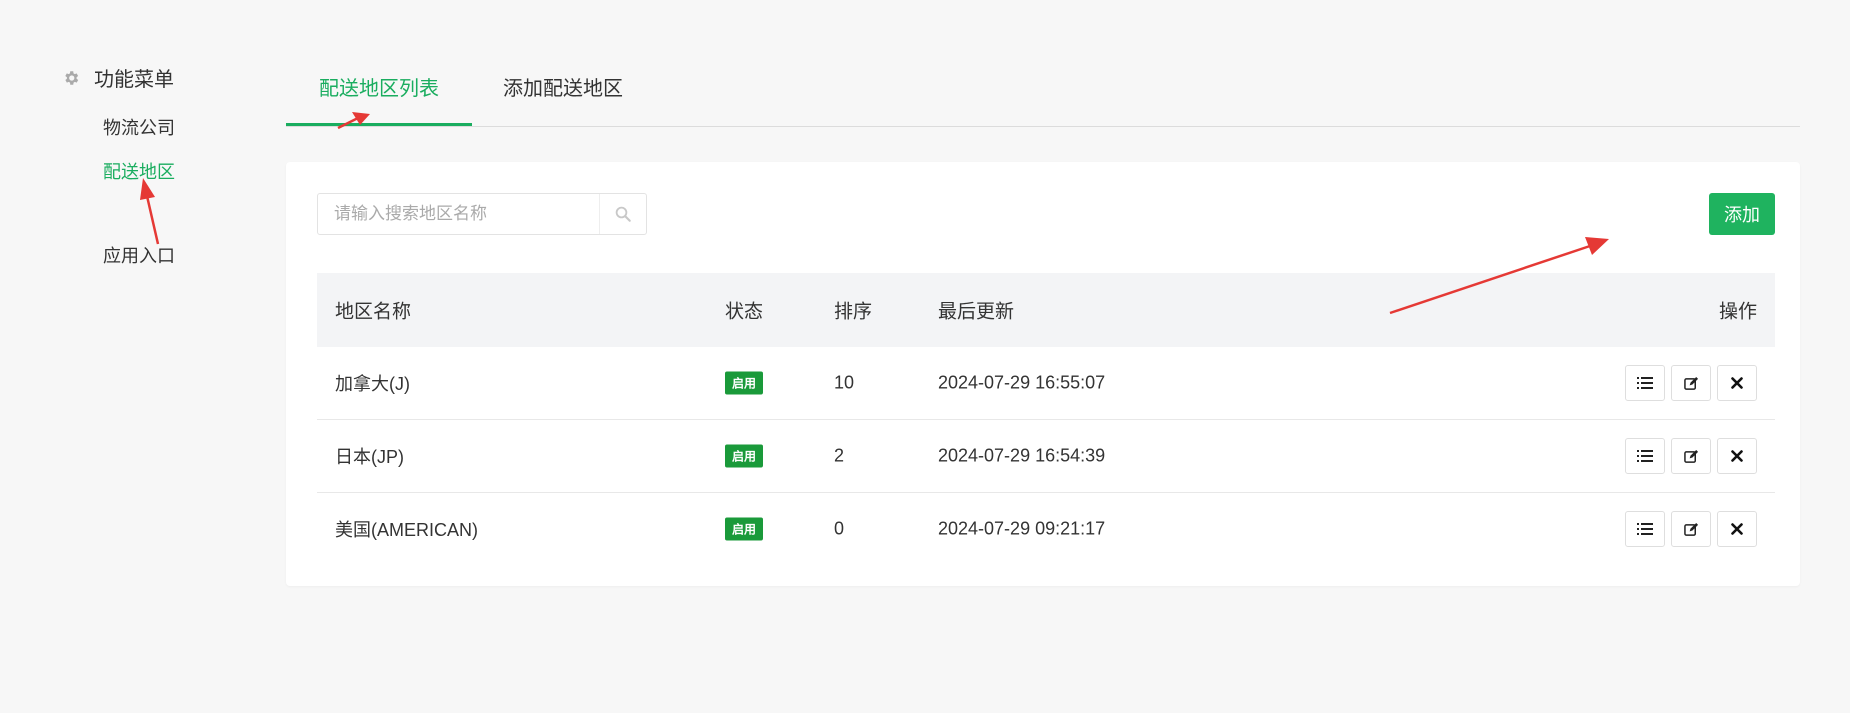 This screenshot has width=1850, height=713. What do you see at coordinates (1022, 455) in the screenshot?
I see `updated-time: 2024-07-29 16:54:39` at bounding box center [1022, 455].